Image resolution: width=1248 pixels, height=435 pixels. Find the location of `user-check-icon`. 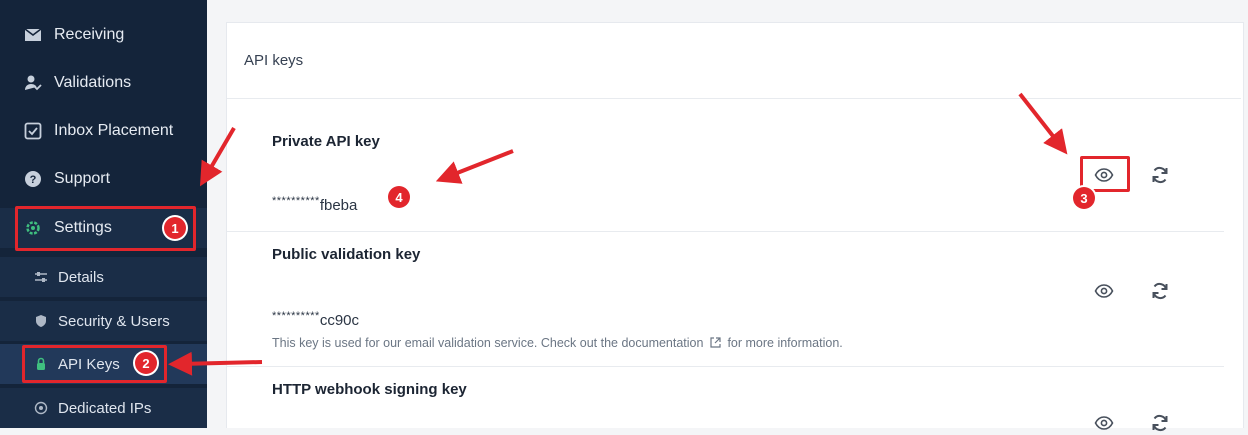

user-check-icon is located at coordinates (33, 83).